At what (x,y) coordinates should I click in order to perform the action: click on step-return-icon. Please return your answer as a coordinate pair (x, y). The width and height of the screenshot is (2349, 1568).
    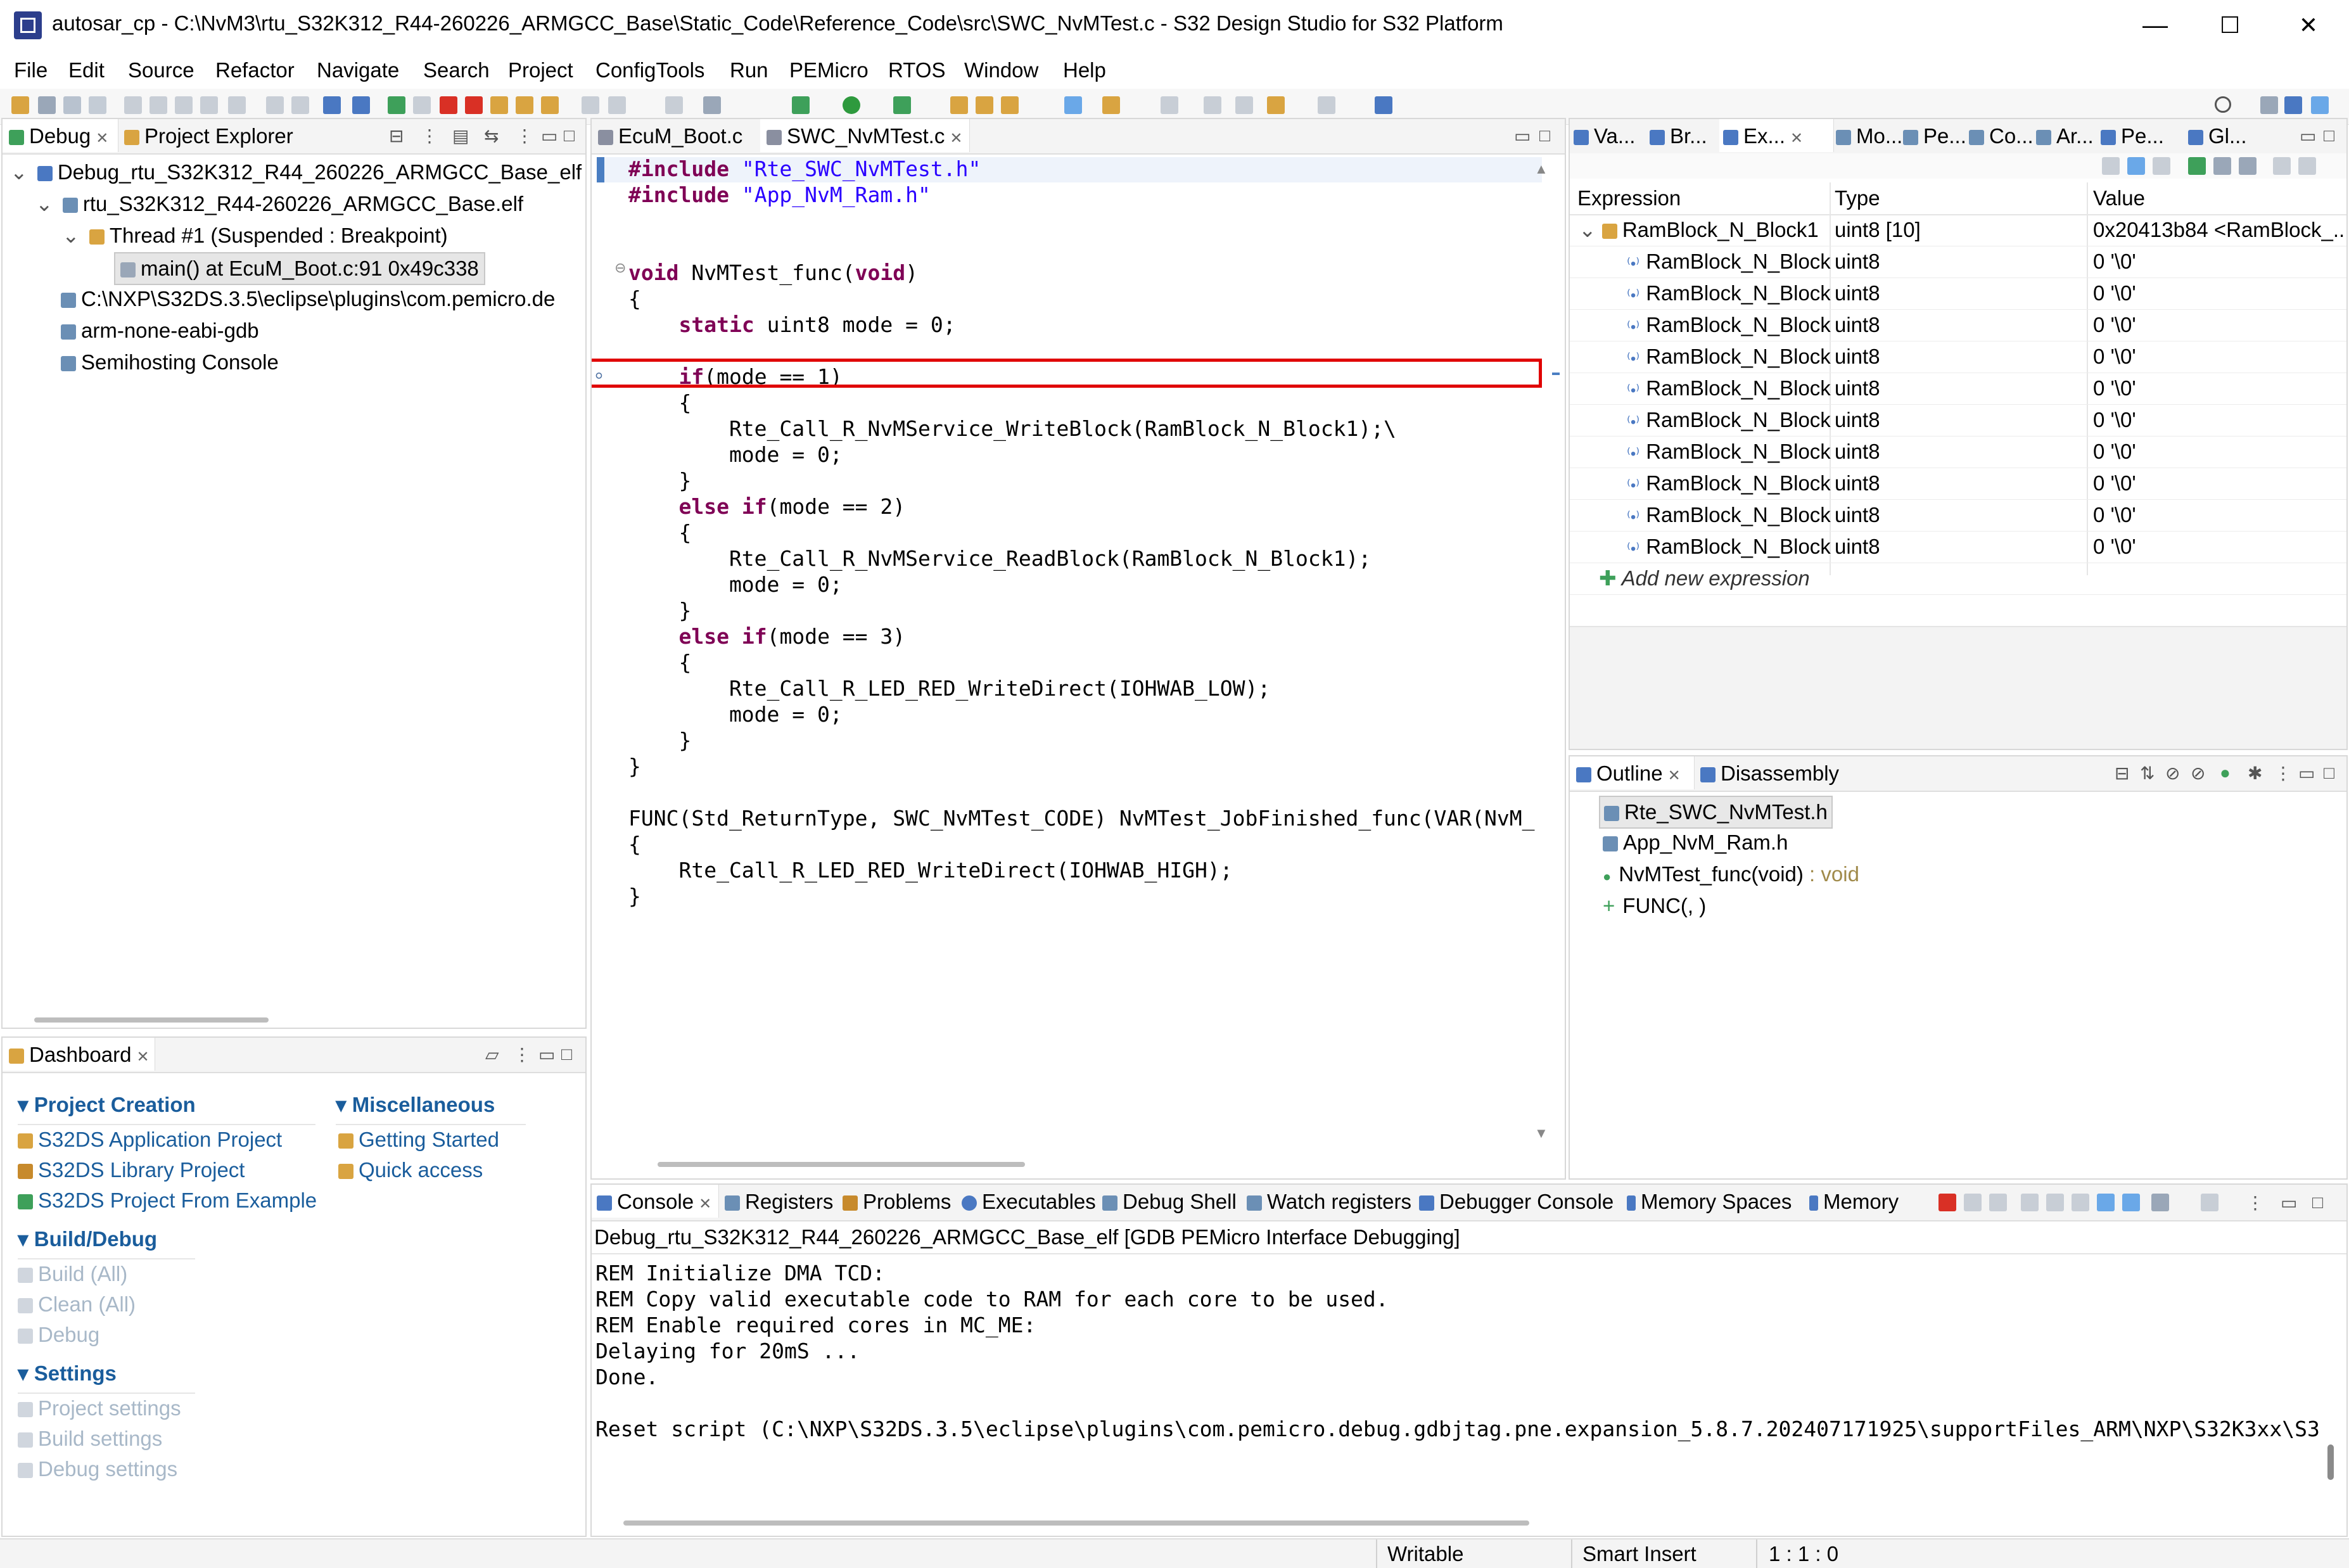
    Looking at the image, I should click on (550, 105).